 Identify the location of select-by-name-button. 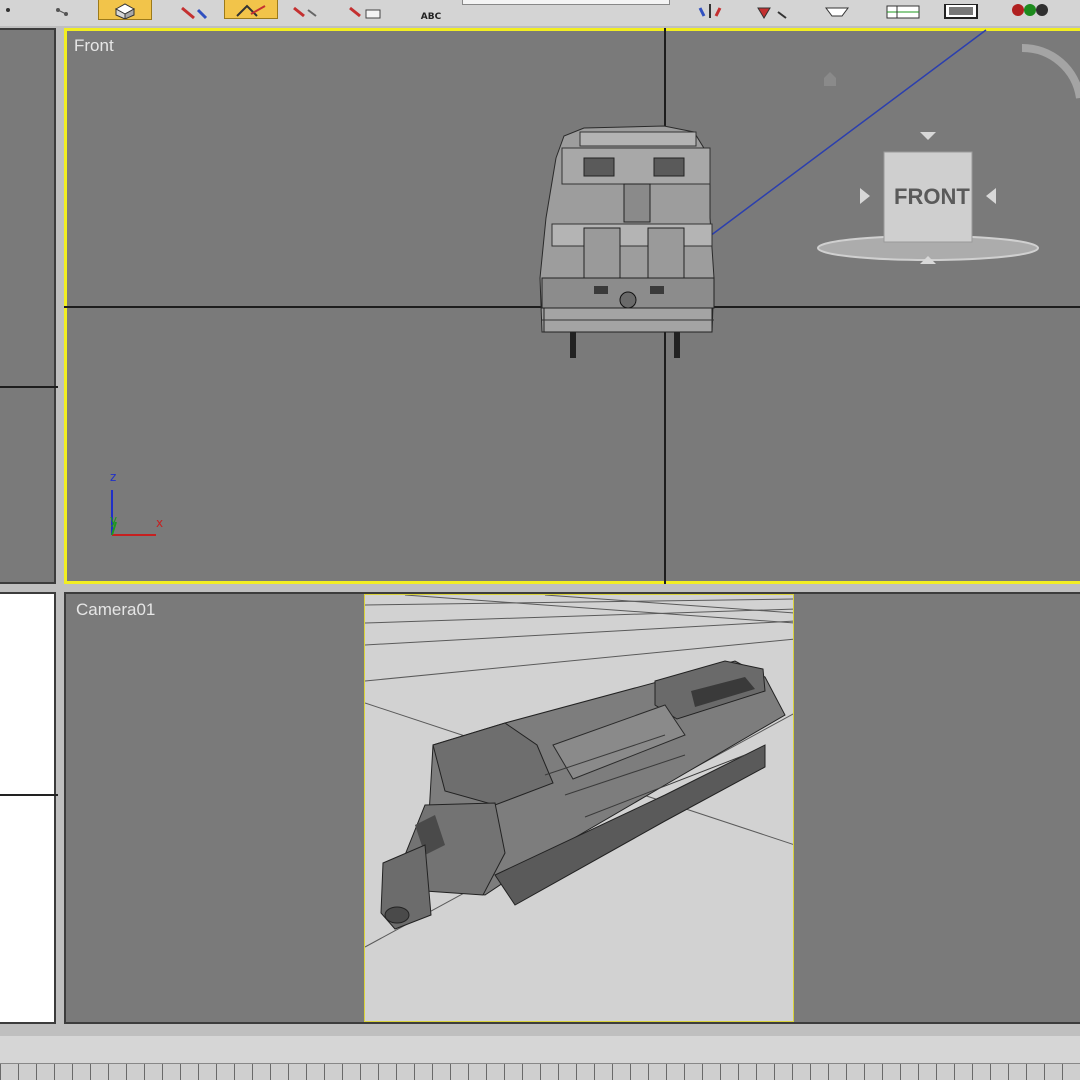
(63, 11).